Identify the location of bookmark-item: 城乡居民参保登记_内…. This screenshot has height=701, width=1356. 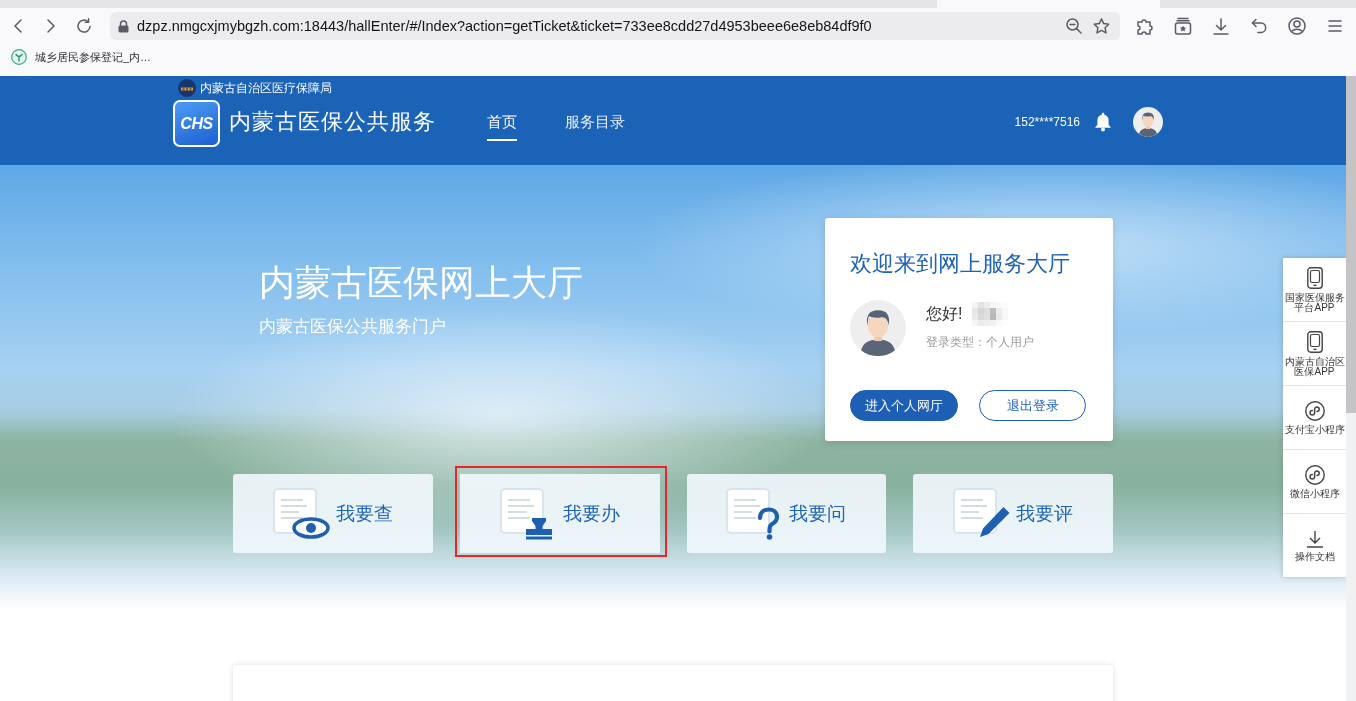
(81, 57).